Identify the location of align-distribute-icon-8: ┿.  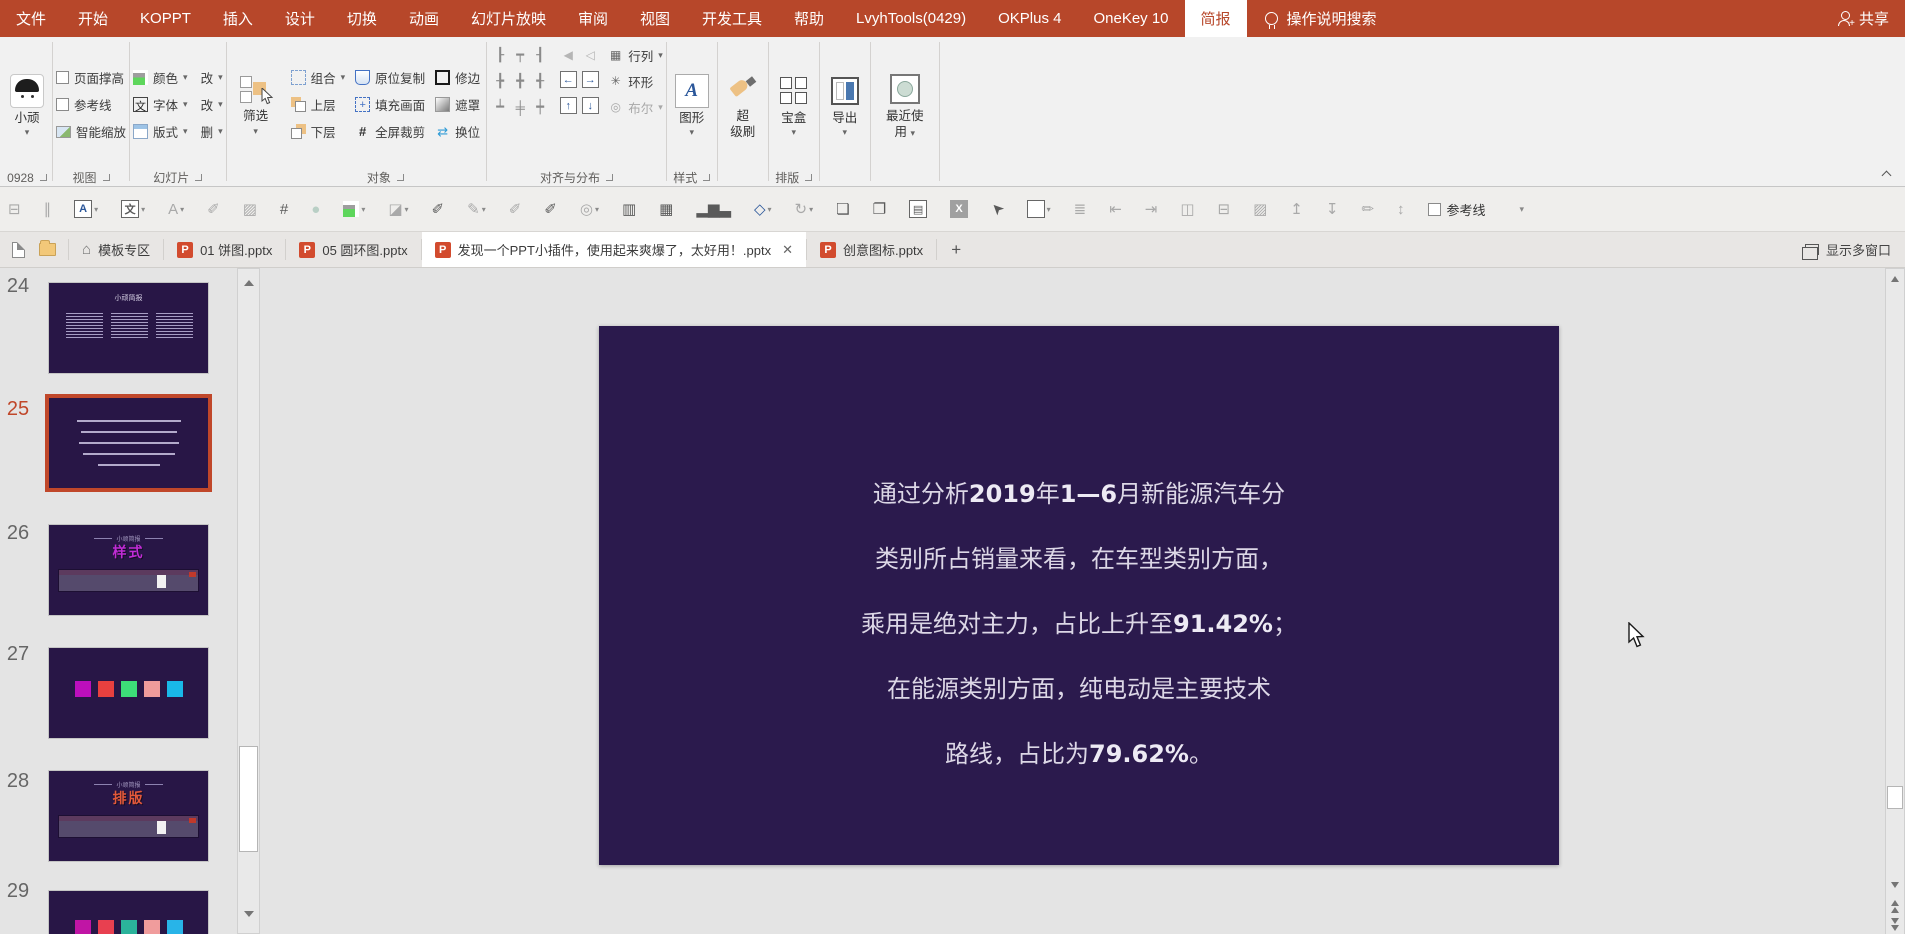
(540, 107).